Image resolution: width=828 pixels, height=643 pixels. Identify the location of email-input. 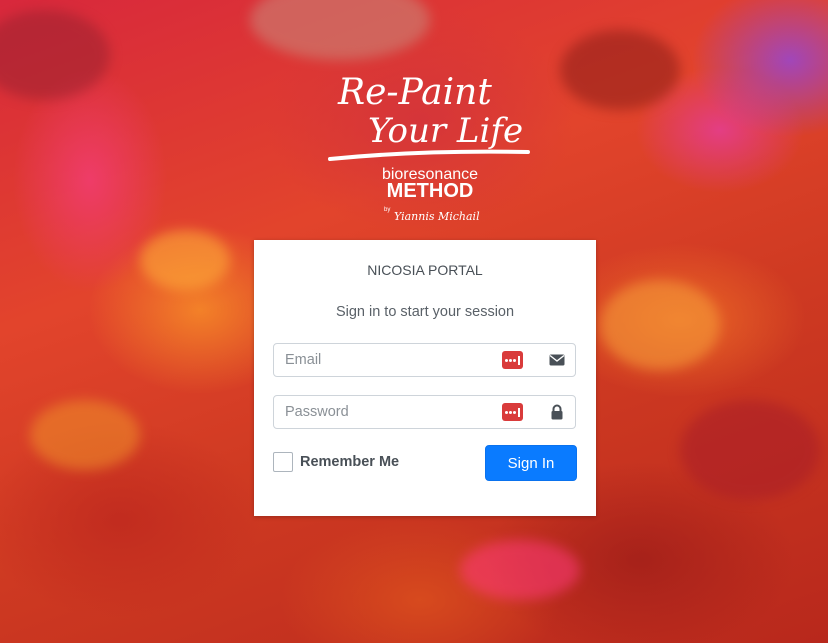
(395, 360).